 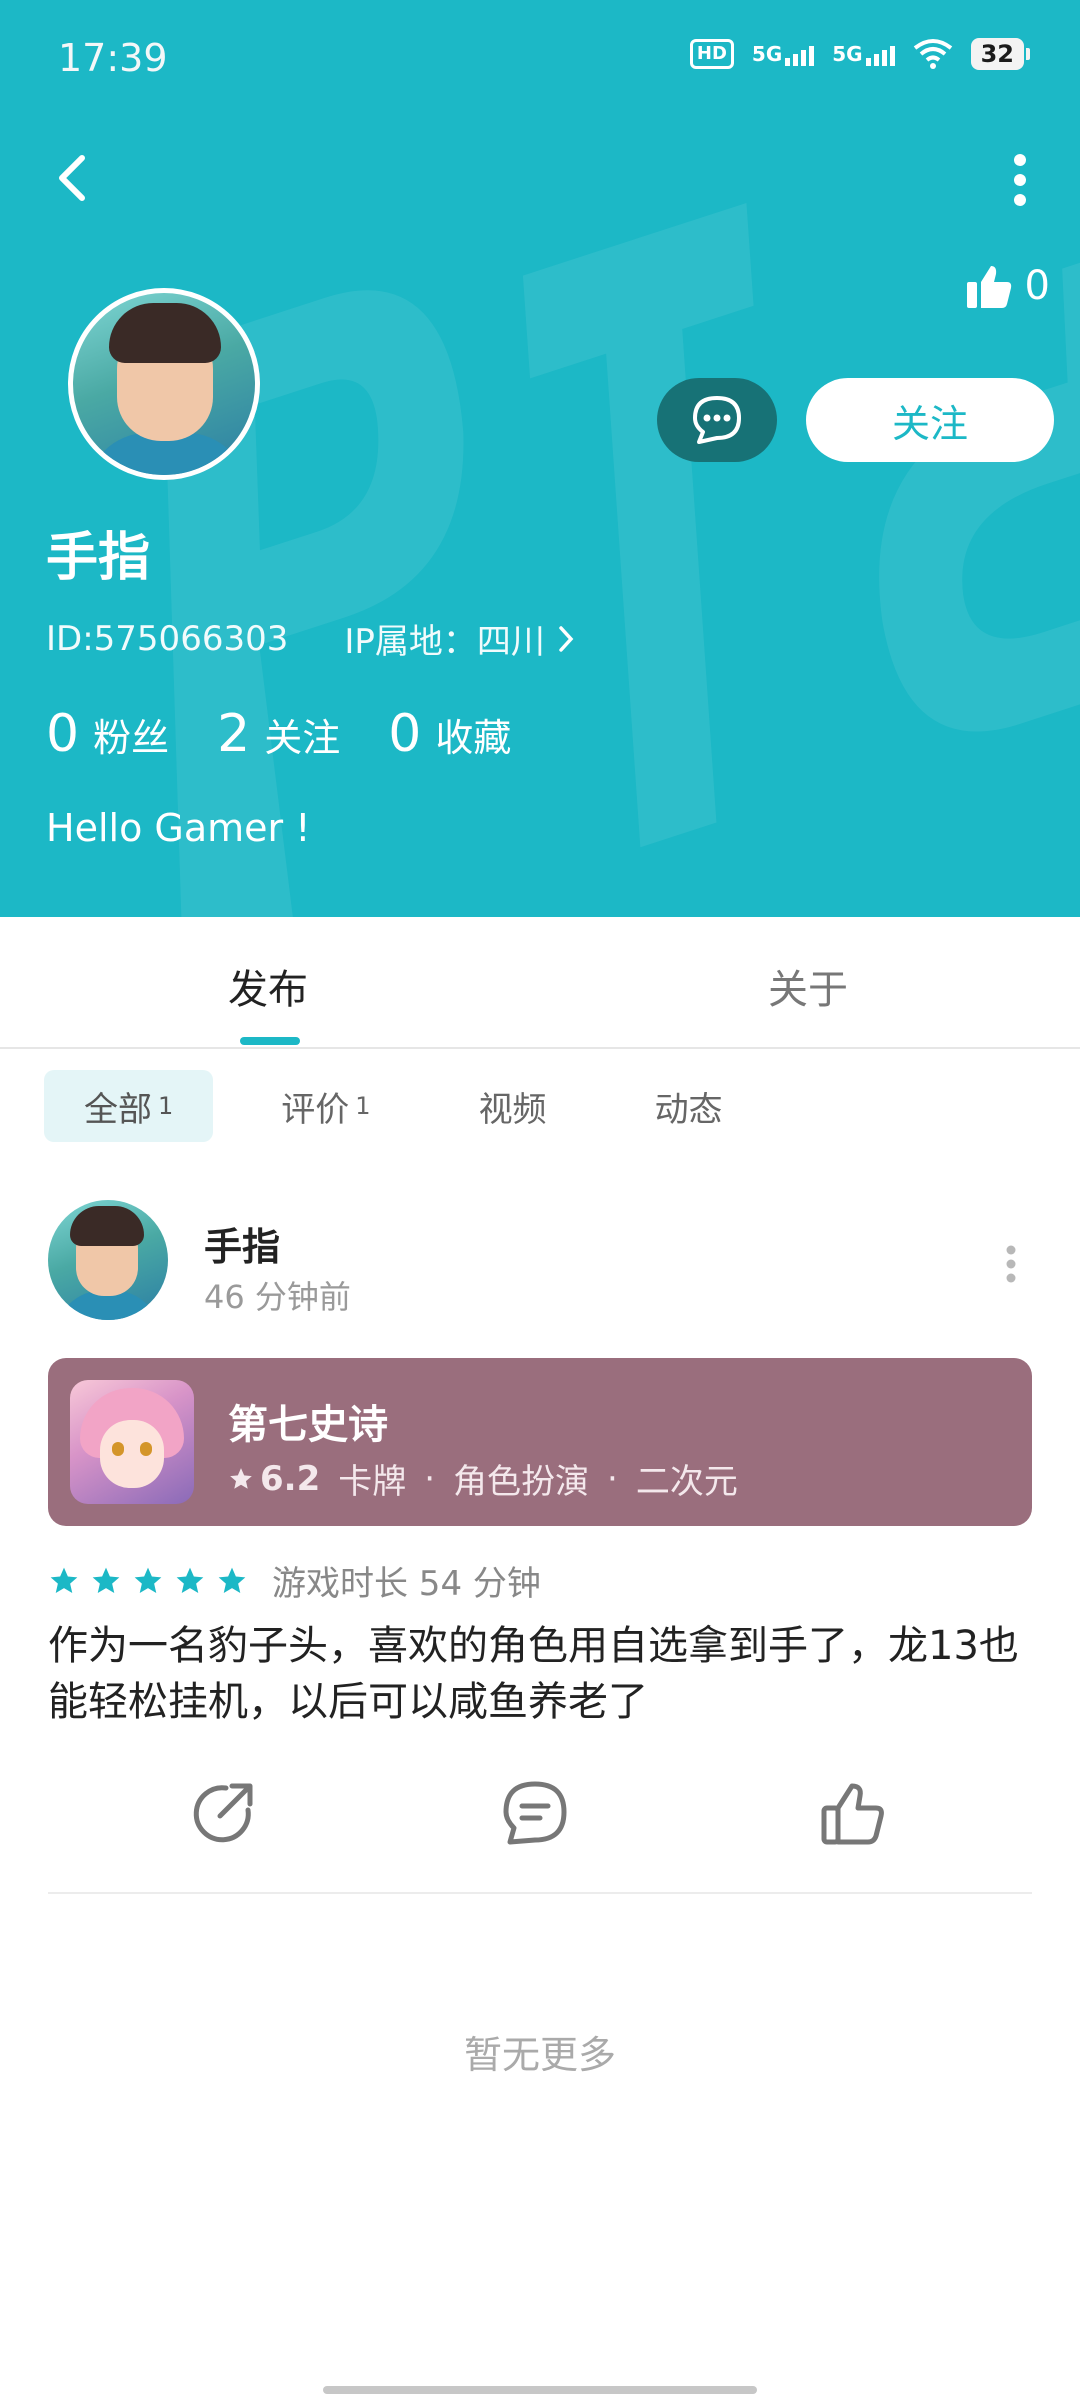 What do you see at coordinates (268, 986) in the screenshot?
I see `tab-publish: 发布` at bounding box center [268, 986].